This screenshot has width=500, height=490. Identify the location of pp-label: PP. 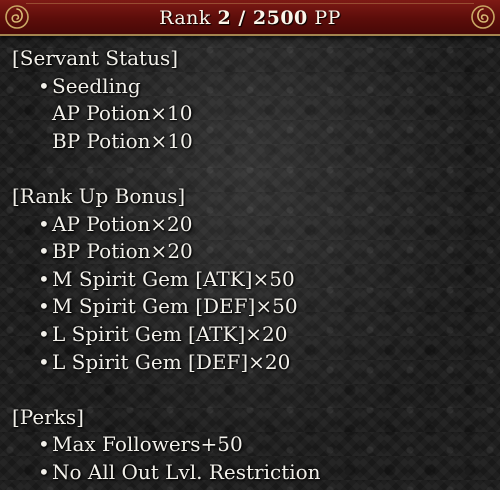
(327, 18).